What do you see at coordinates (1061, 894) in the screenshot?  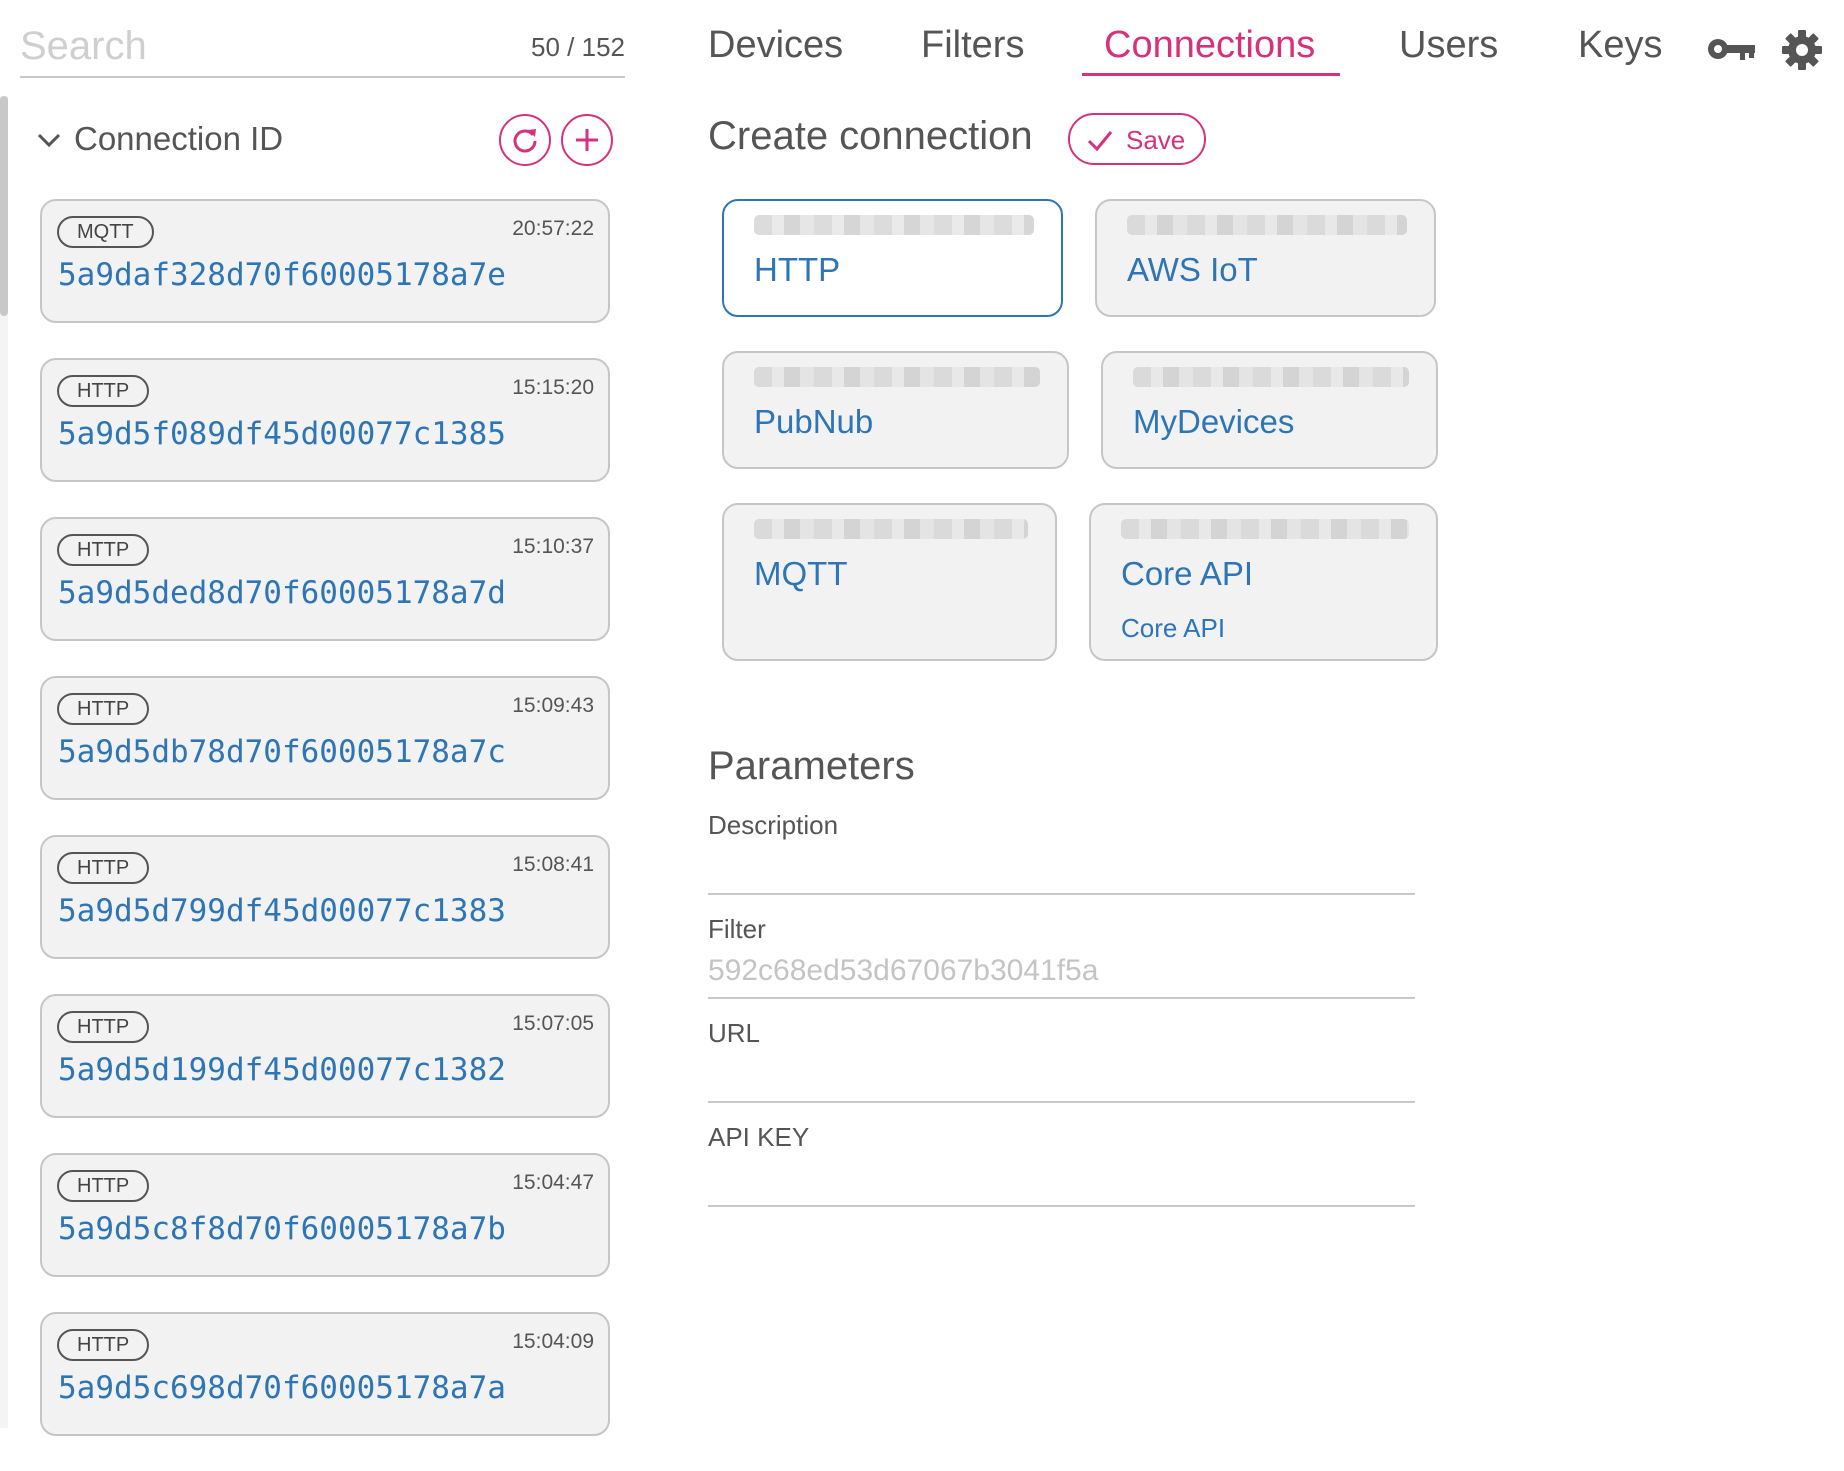 I see `description-underline` at bounding box center [1061, 894].